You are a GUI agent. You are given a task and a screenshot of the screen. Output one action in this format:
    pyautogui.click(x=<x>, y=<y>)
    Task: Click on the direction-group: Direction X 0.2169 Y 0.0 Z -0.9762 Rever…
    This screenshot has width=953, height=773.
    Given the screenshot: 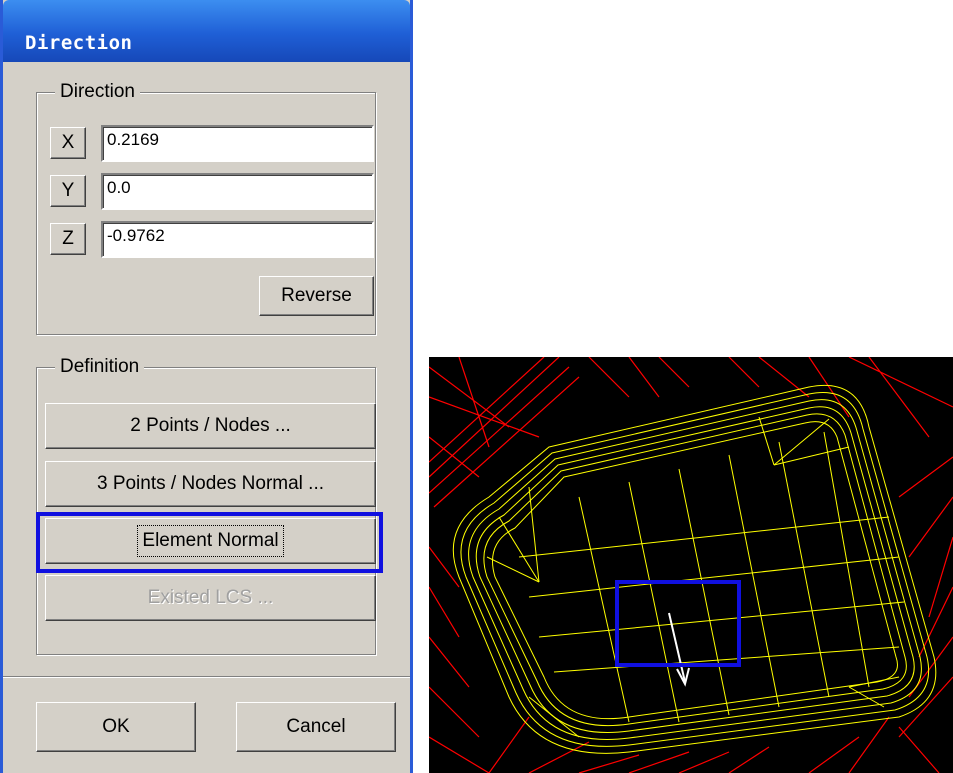 What is the action you would take?
    pyautogui.click(x=206, y=208)
    